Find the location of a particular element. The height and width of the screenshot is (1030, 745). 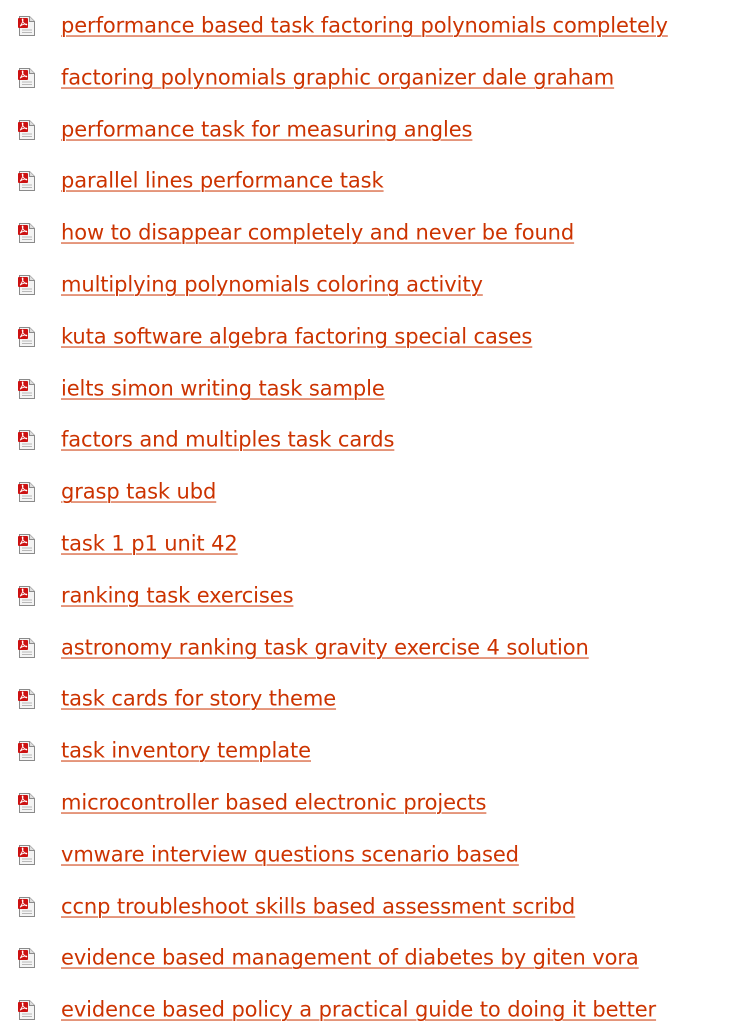

document-link: ielts simon writing task sample is located at coordinates (223, 388).